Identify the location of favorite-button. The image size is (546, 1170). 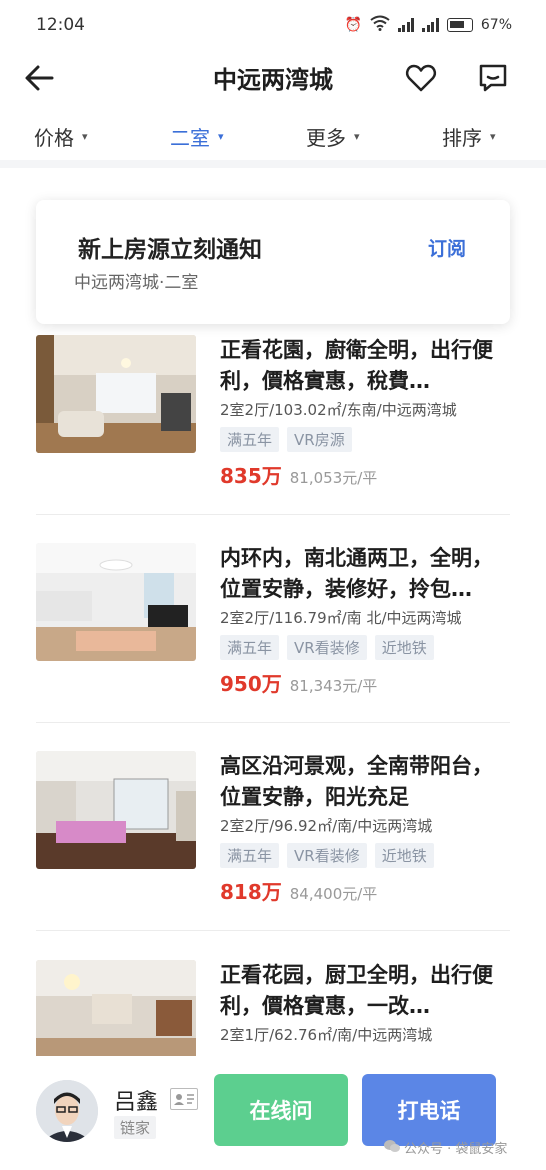
(421, 78).